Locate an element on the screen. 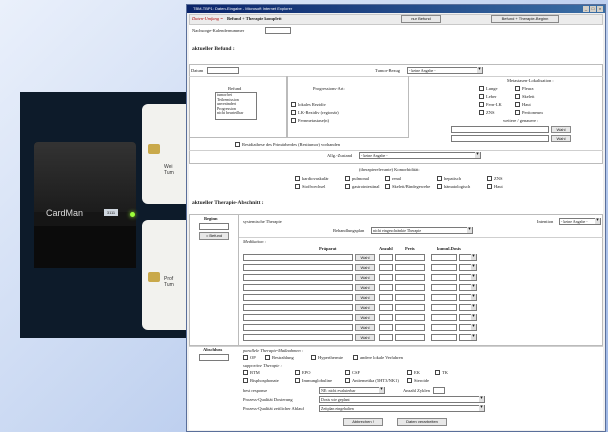 This screenshot has width=608, height=432. beginn-input is located at coordinates (214, 226).